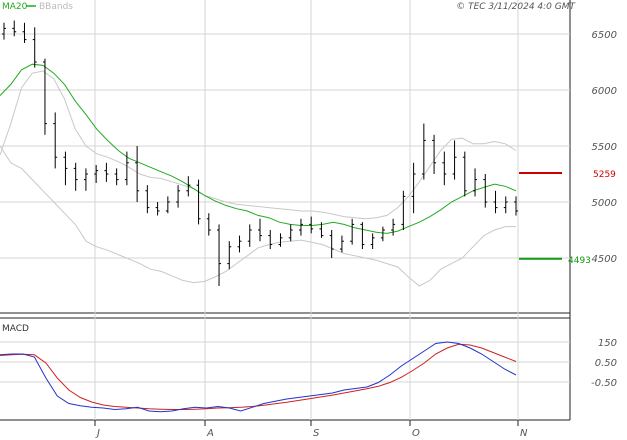 The image size is (627, 440). What do you see at coordinates (567, 218) in the screenshot?
I see `price-levels: 5259 4493` at bounding box center [567, 218].